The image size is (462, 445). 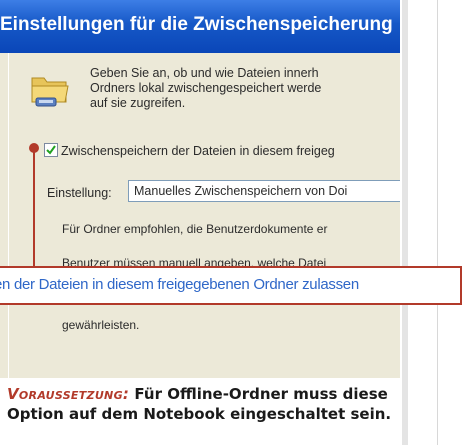 What do you see at coordinates (405, 222) in the screenshot?
I see `page-margin-bar` at bounding box center [405, 222].